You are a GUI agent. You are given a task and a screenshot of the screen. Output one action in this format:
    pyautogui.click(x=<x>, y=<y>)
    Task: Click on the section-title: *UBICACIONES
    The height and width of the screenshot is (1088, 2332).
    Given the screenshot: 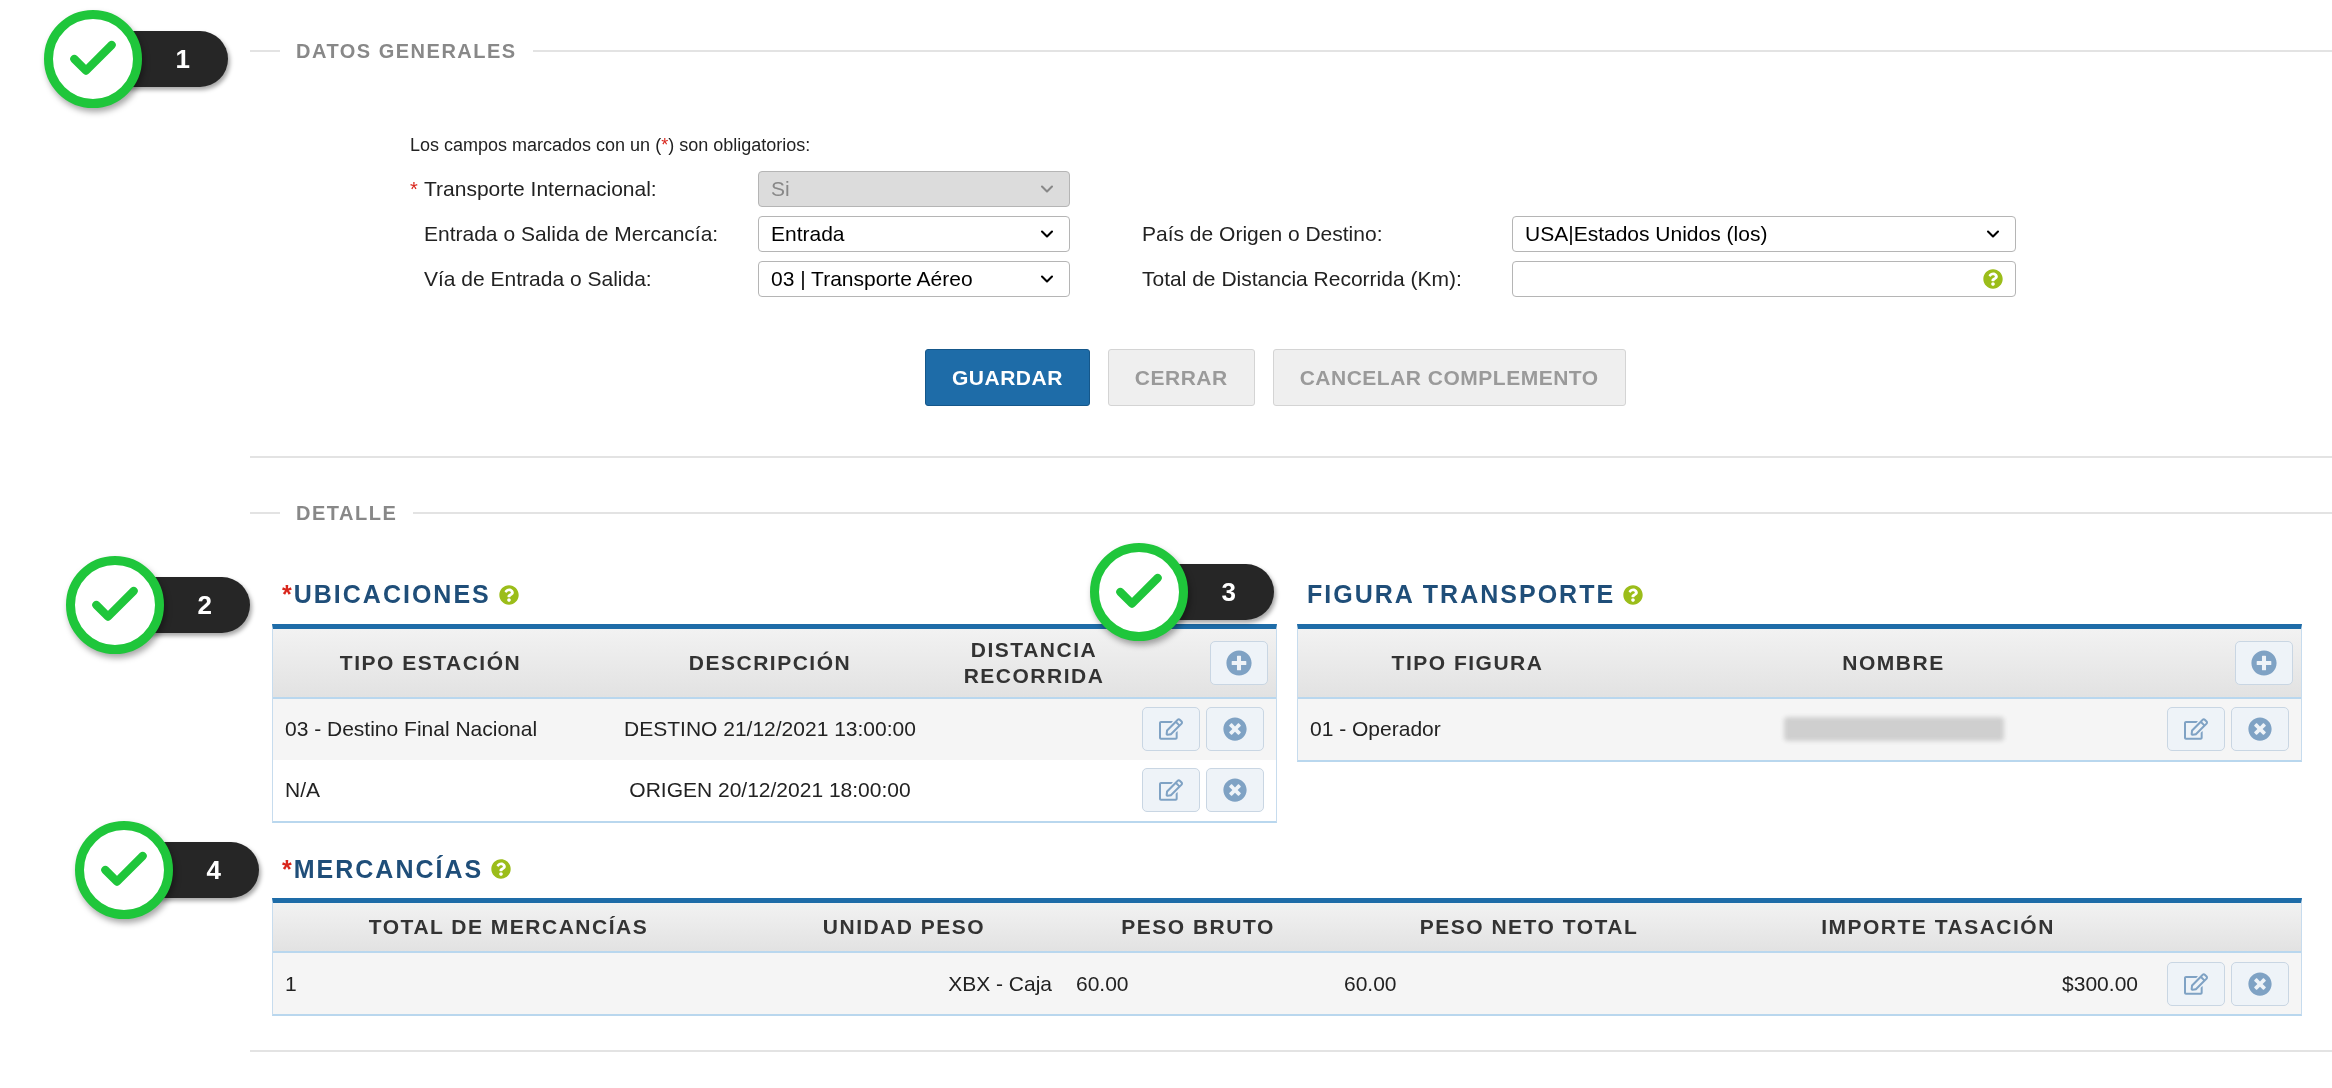 What is the action you would take?
    pyautogui.click(x=386, y=594)
    